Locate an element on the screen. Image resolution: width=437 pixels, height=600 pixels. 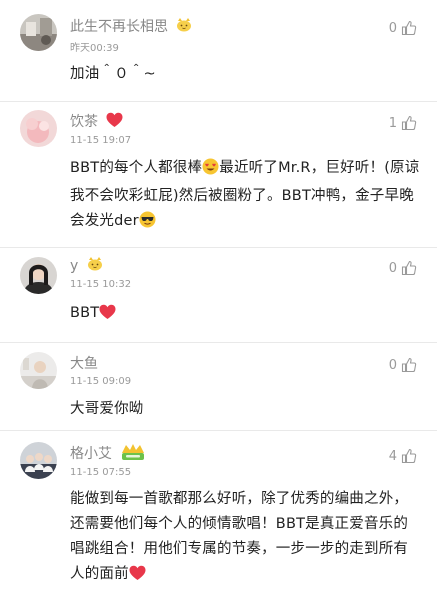
timestamp: 11-15 09:09 is located at coordinates (101, 381).